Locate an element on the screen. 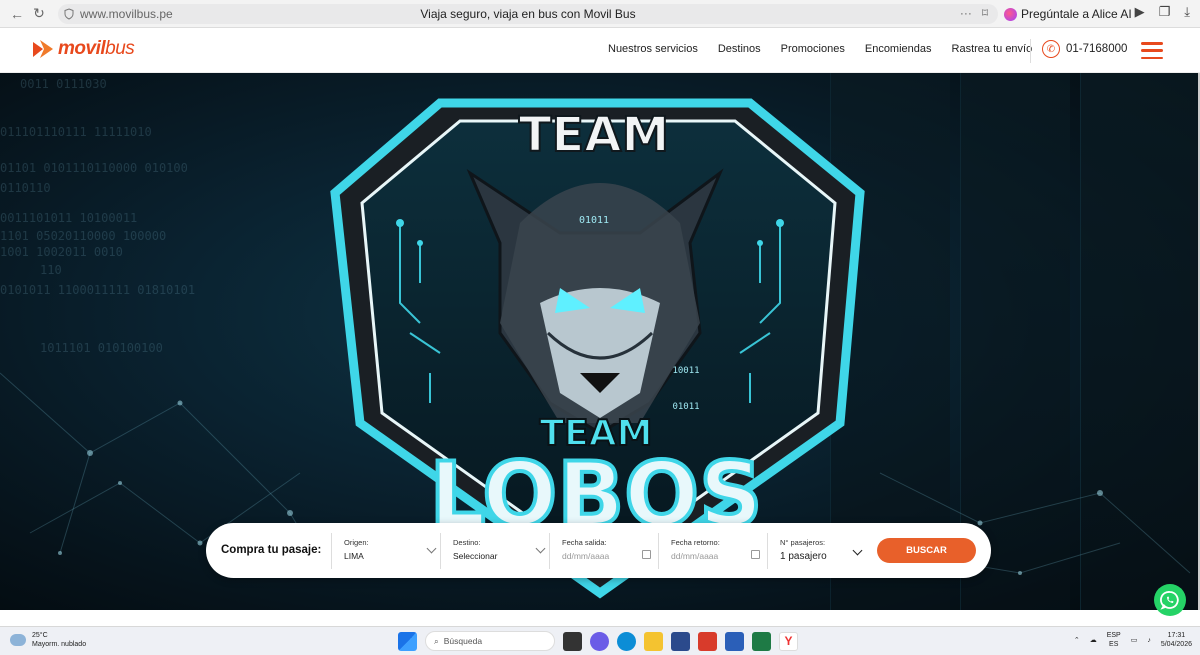  cloud-icon is located at coordinates (18, 640).